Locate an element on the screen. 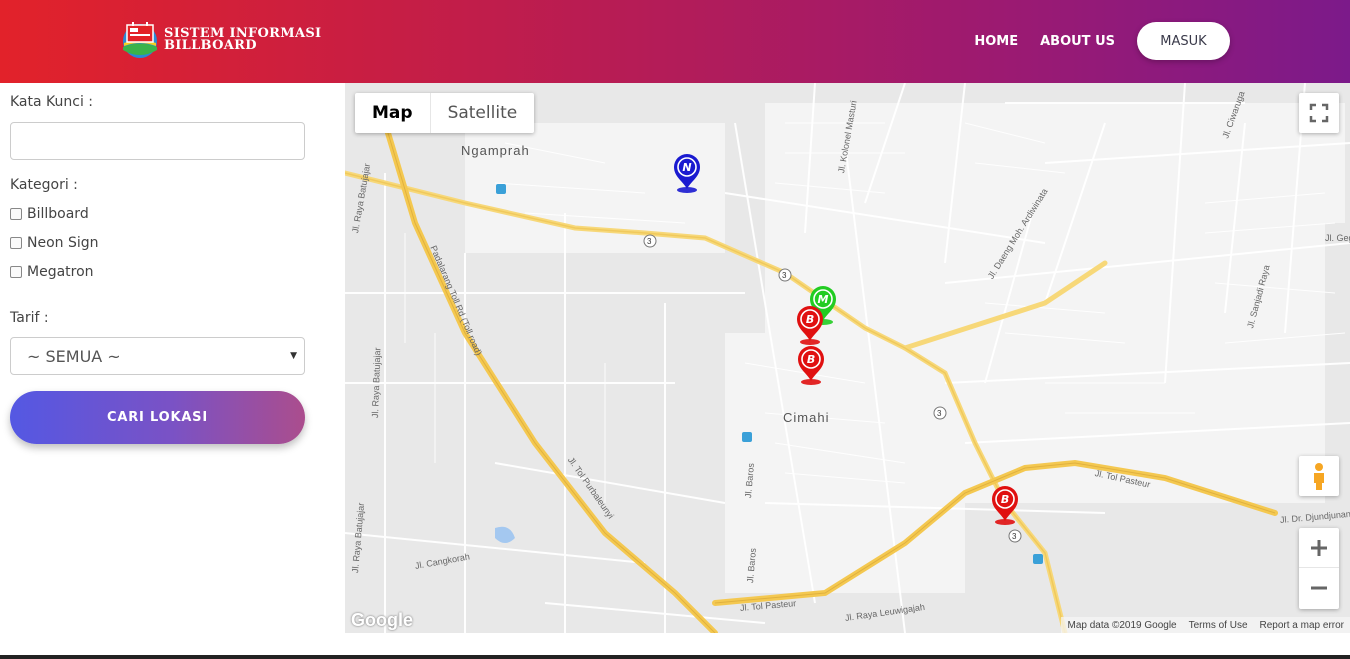 This screenshot has height=659, width=1350. map-data-credit: Map data ©2019 Google is located at coordinates (1122, 625).